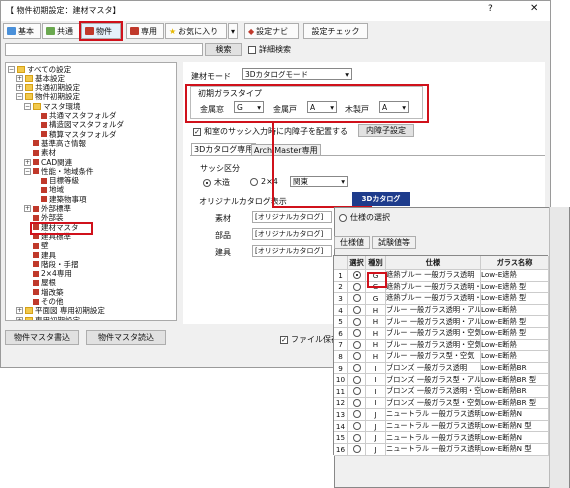 Image resolution: width=570 pixels, height=488 pixels. Describe the element at coordinates (515, 276) in the screenshot. I see `glass-name-cell: Low-E遮熱` at that location.